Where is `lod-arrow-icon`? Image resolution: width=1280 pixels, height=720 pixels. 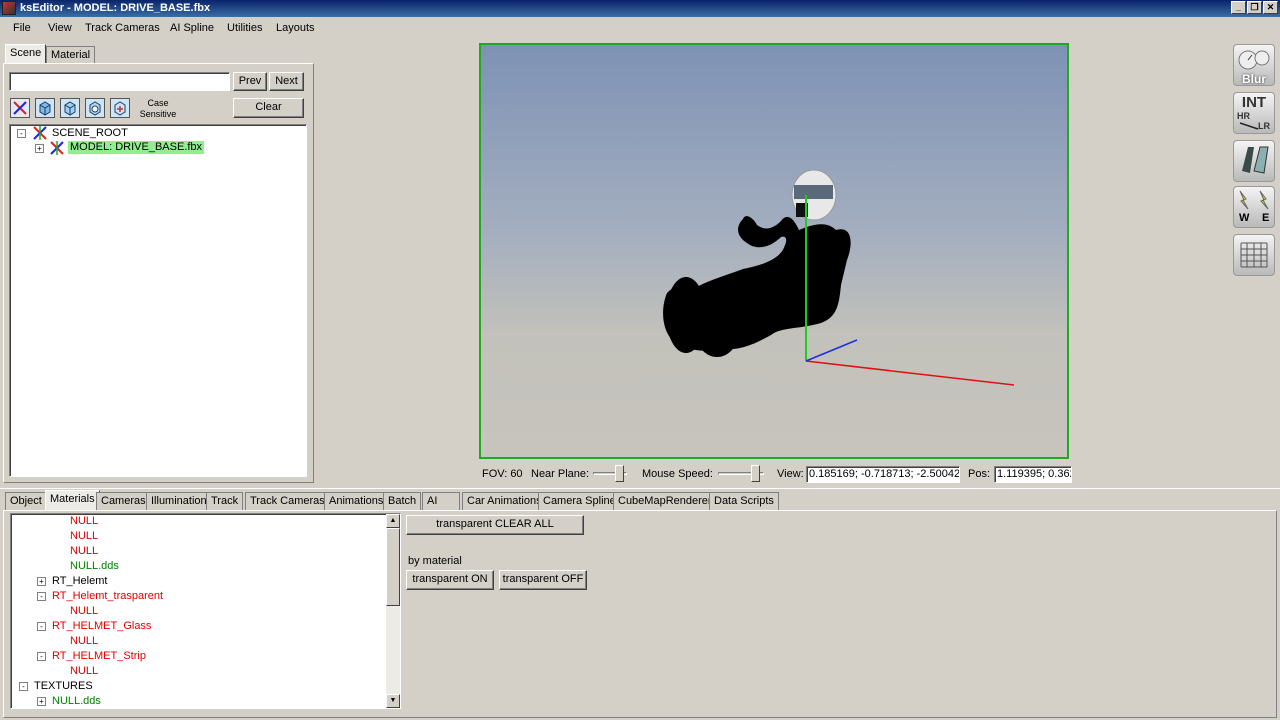
lod-arrow-icon is located at coordinates (1249, 126).